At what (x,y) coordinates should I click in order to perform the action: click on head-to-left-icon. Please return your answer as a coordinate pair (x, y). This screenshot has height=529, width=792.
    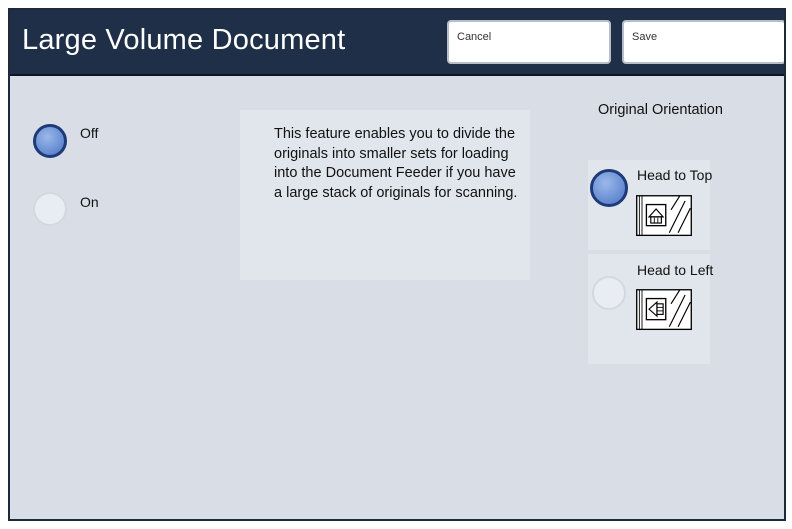
    Looking at the image, I should click on (664, 310).